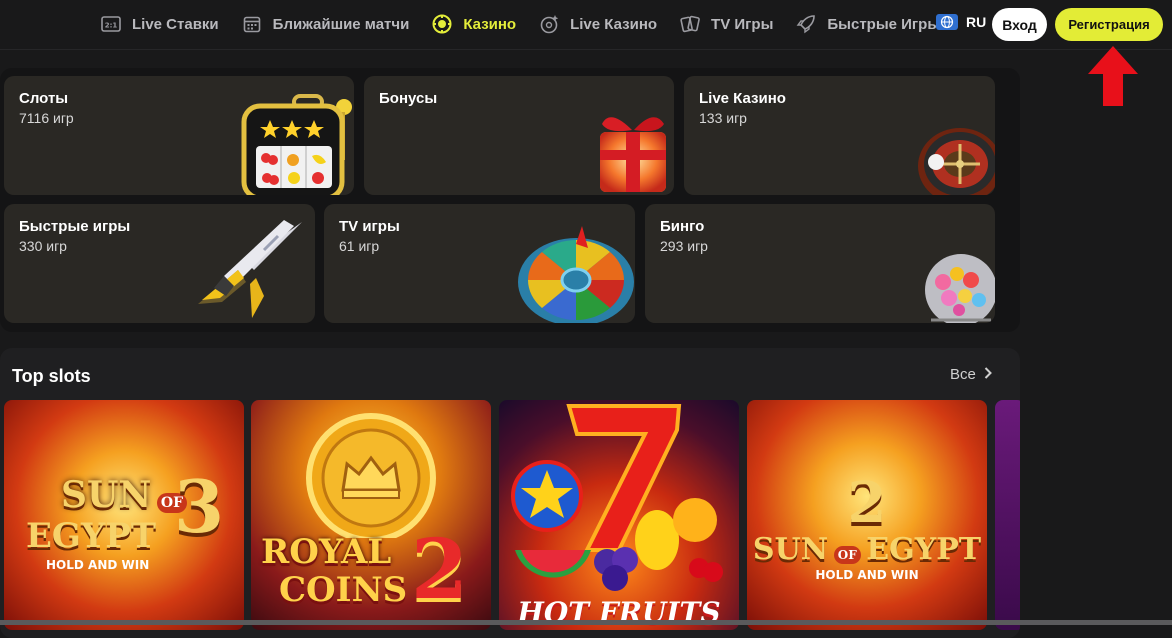 This screenshot has width=1172, height=638. What do you see at coordinates (43, 246) in the screenshot?
I see `category-count: 330 игр` at bounding box center [43, 246].